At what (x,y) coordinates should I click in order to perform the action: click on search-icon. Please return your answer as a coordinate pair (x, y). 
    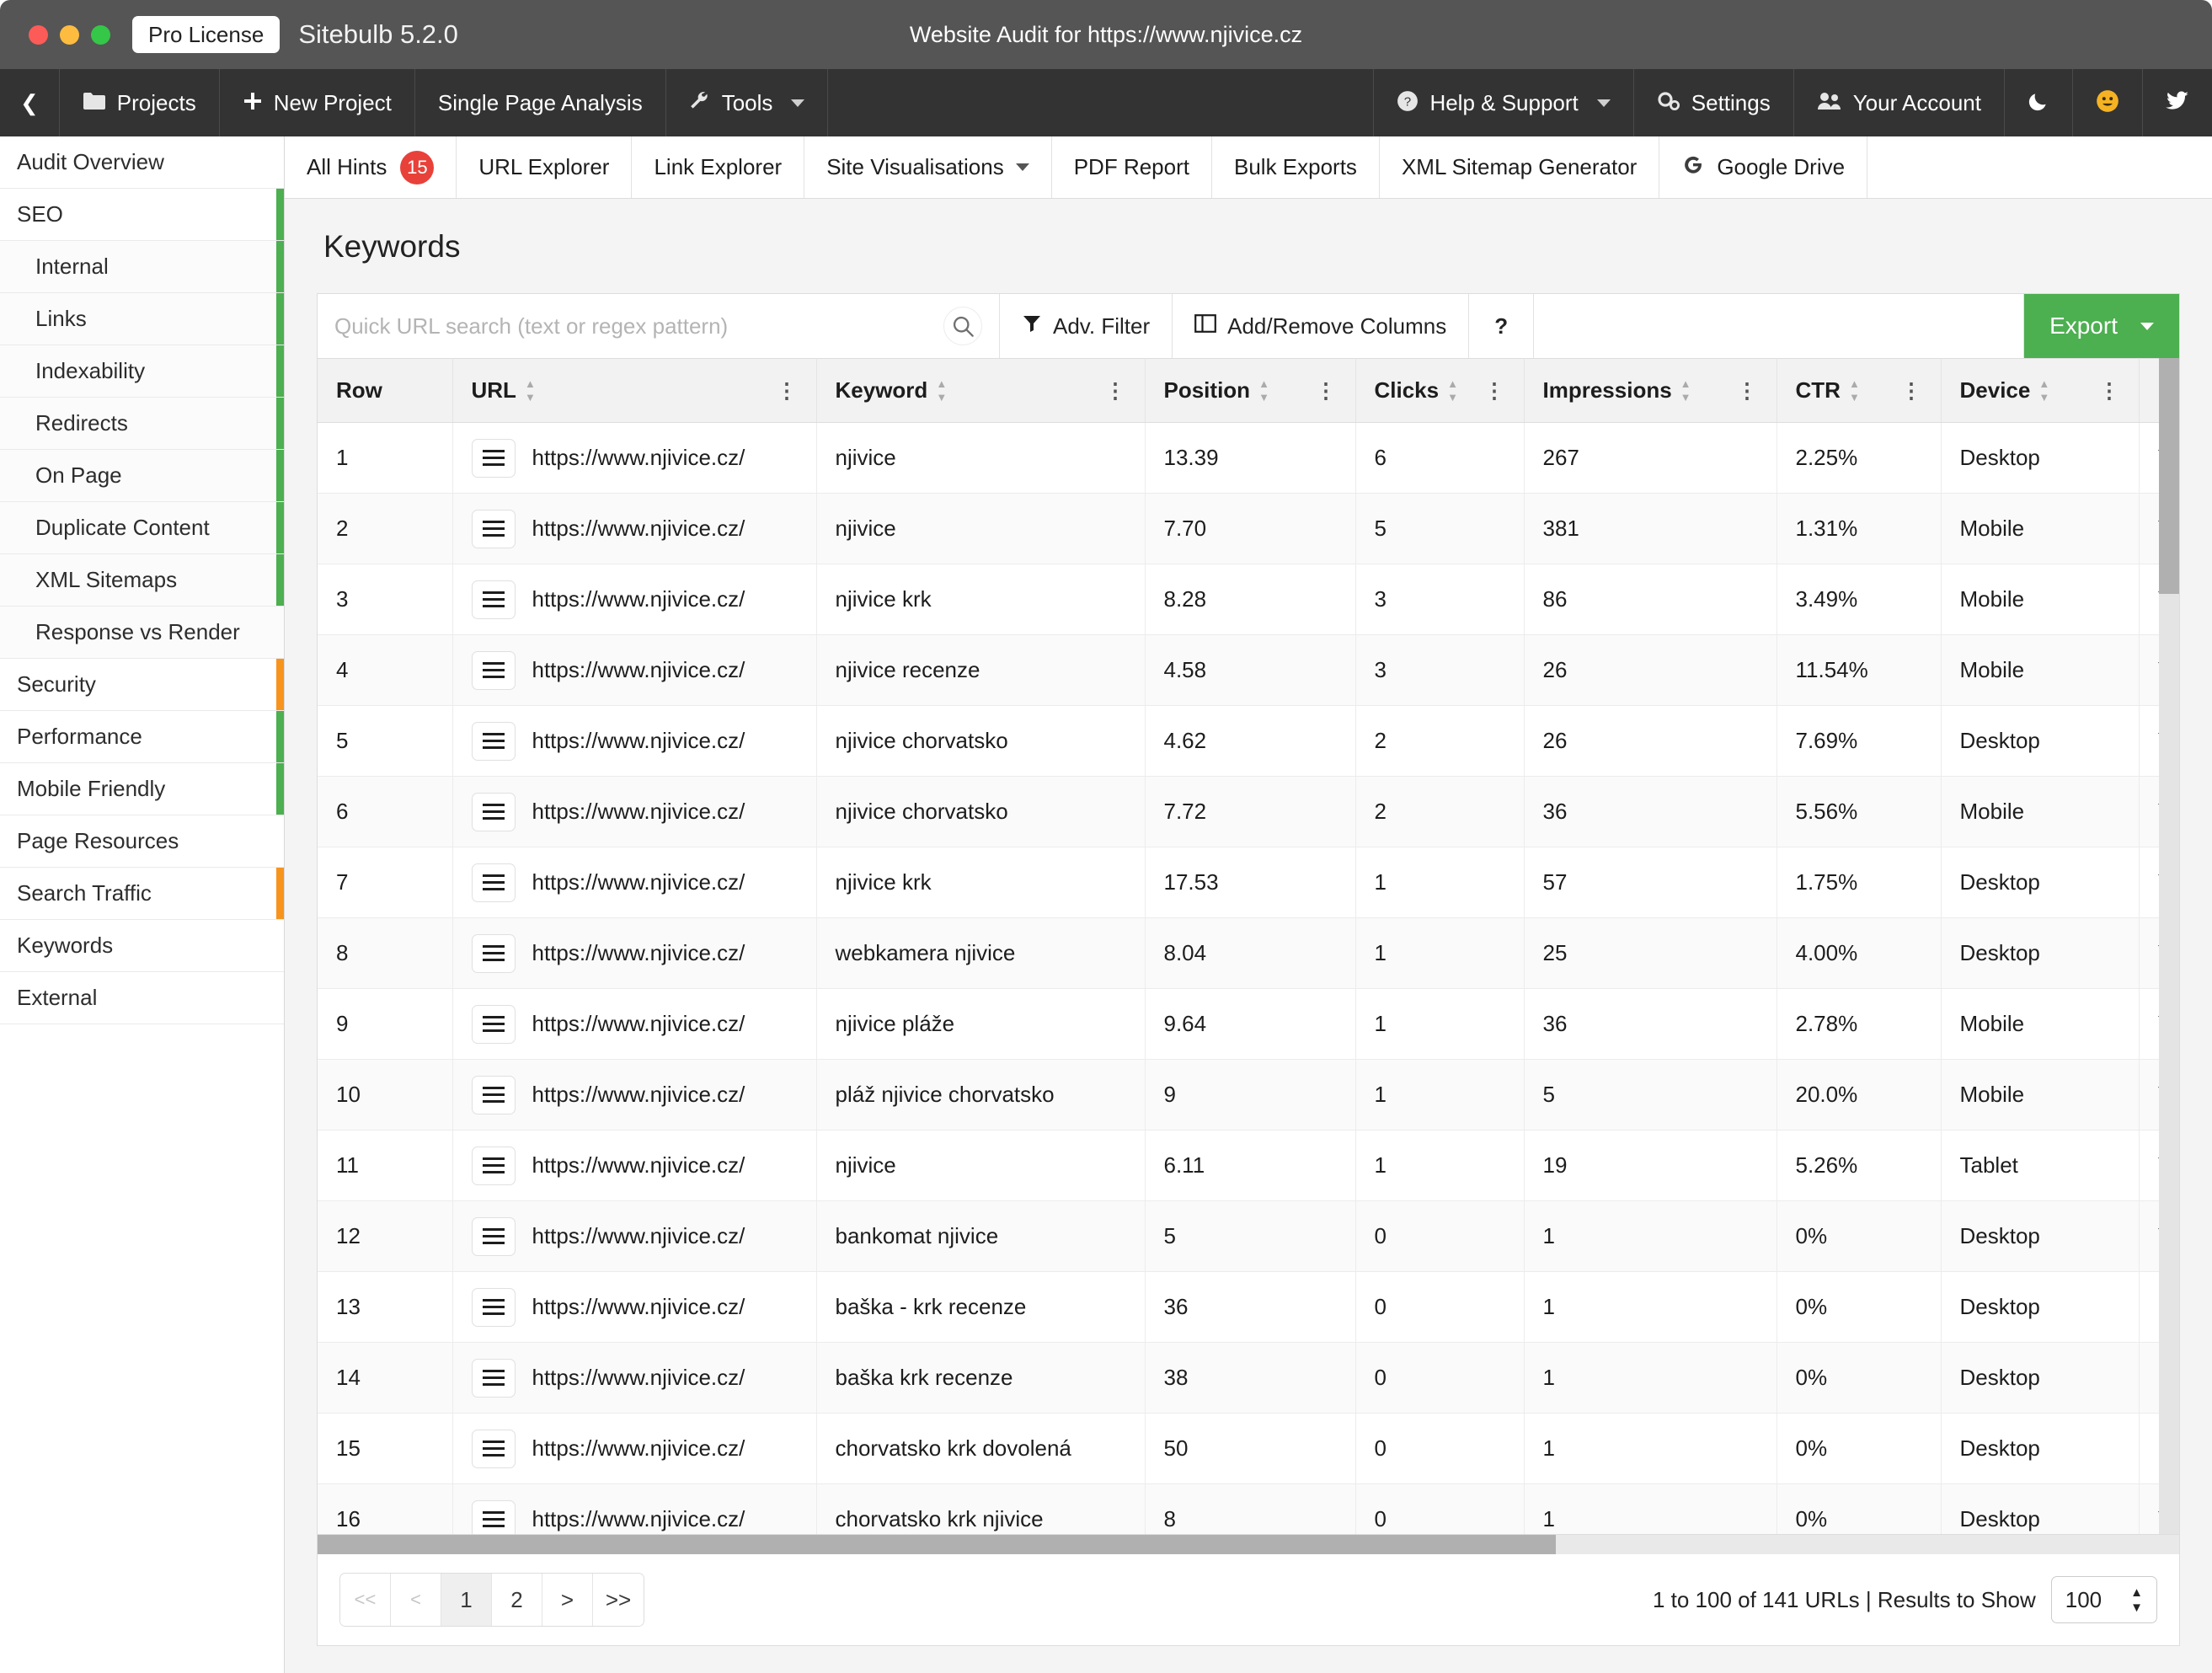
    Looking at the image, I should click on (962, 326).